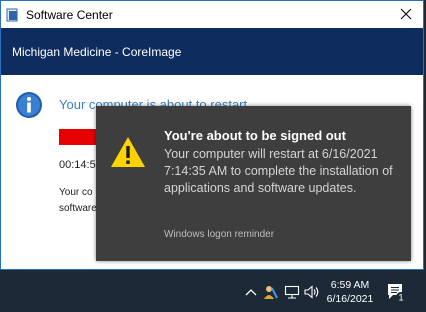 This screenshot has width=426, height=312. I want to click on tray-user-icon-button, so click(271, 292).